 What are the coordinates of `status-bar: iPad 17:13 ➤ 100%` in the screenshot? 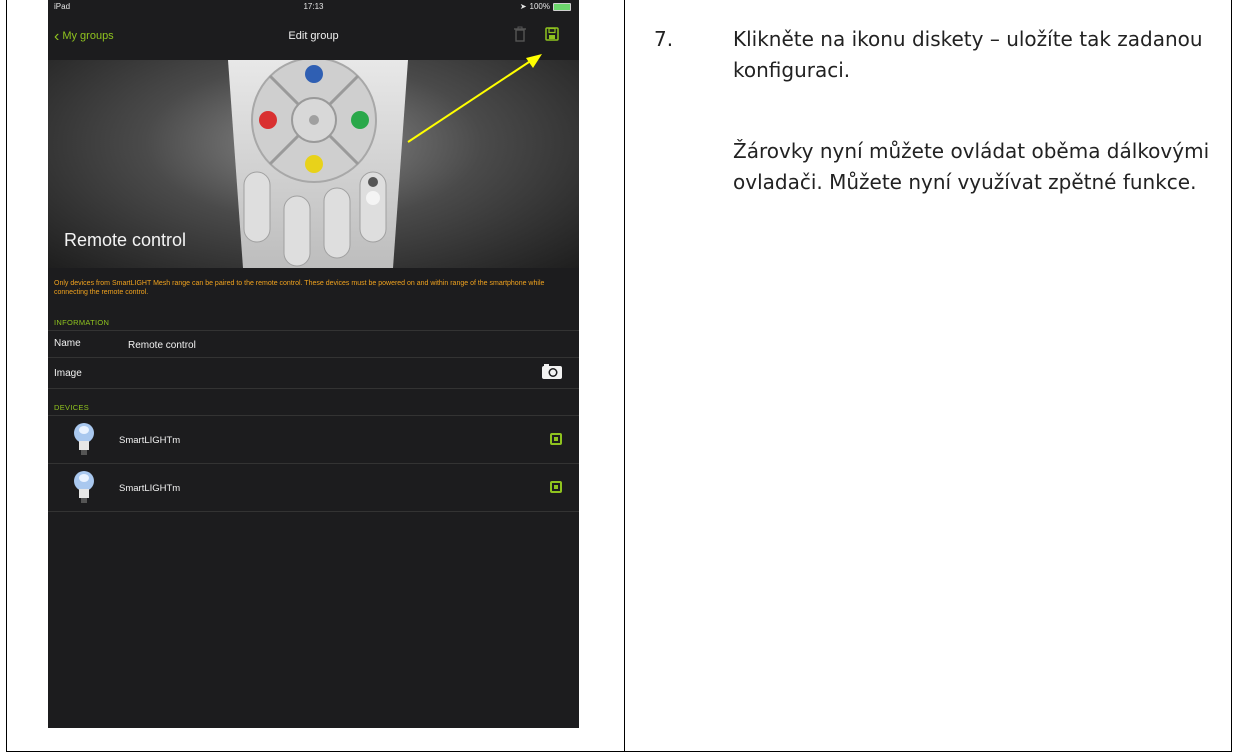 It's located at (313, 7).